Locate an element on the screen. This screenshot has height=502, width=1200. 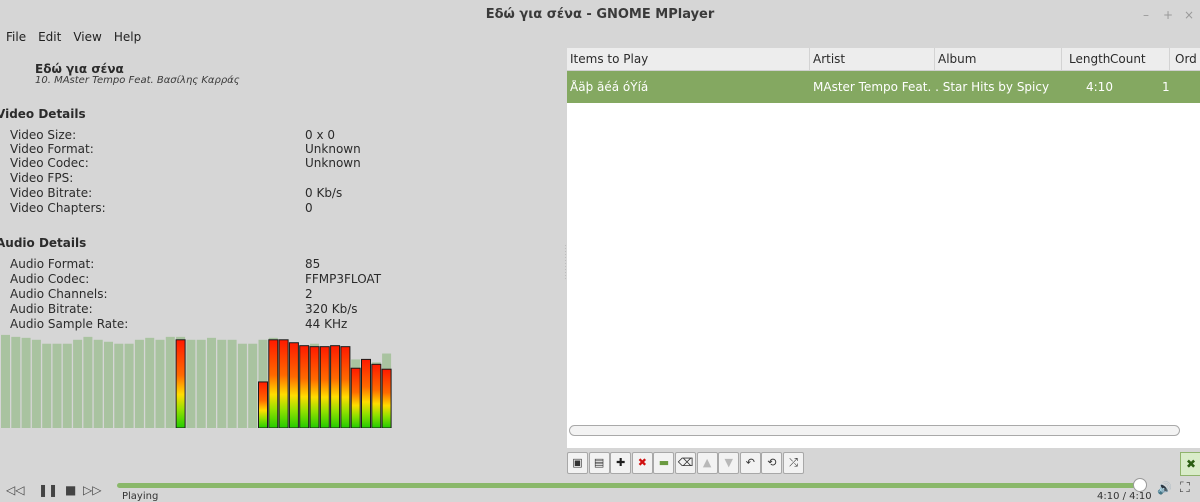
audio-details-heading: Audio Details is located at coordinates (43, 243).